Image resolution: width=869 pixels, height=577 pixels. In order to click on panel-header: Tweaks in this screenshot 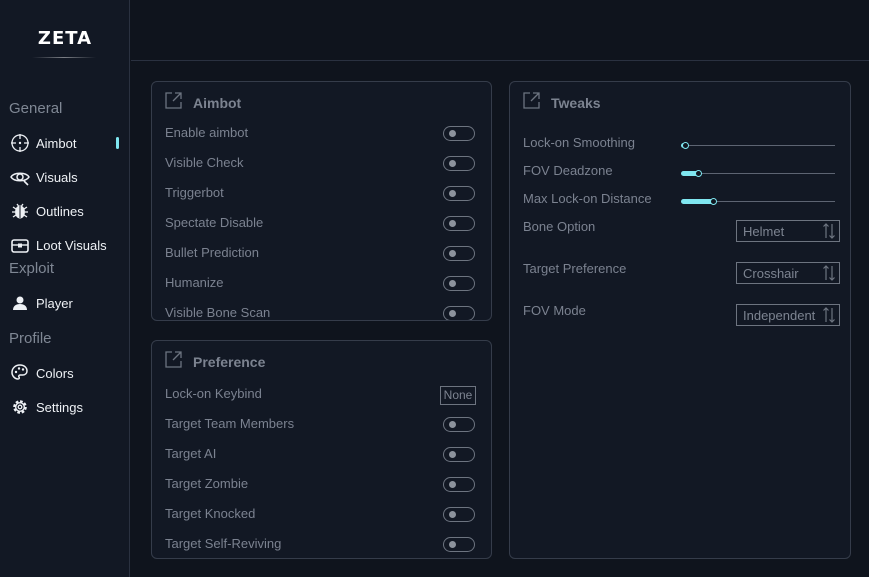, I will do `click(561, 103)`.